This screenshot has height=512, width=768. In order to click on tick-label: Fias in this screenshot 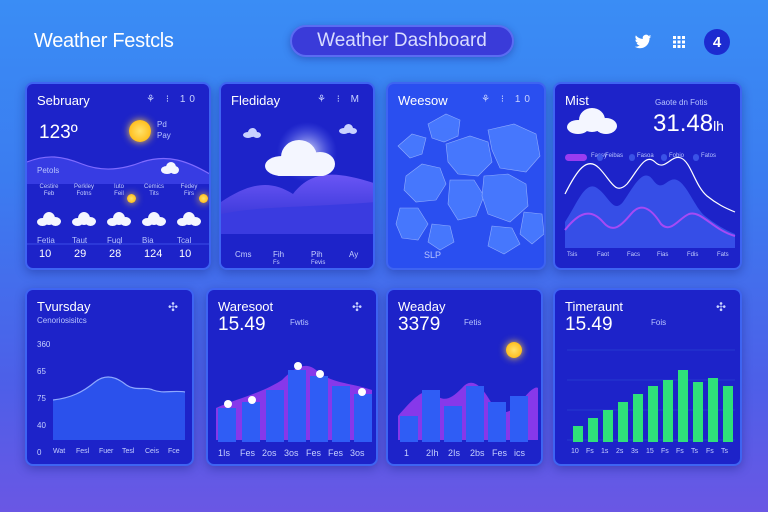, I will do `click(663, 255)`.